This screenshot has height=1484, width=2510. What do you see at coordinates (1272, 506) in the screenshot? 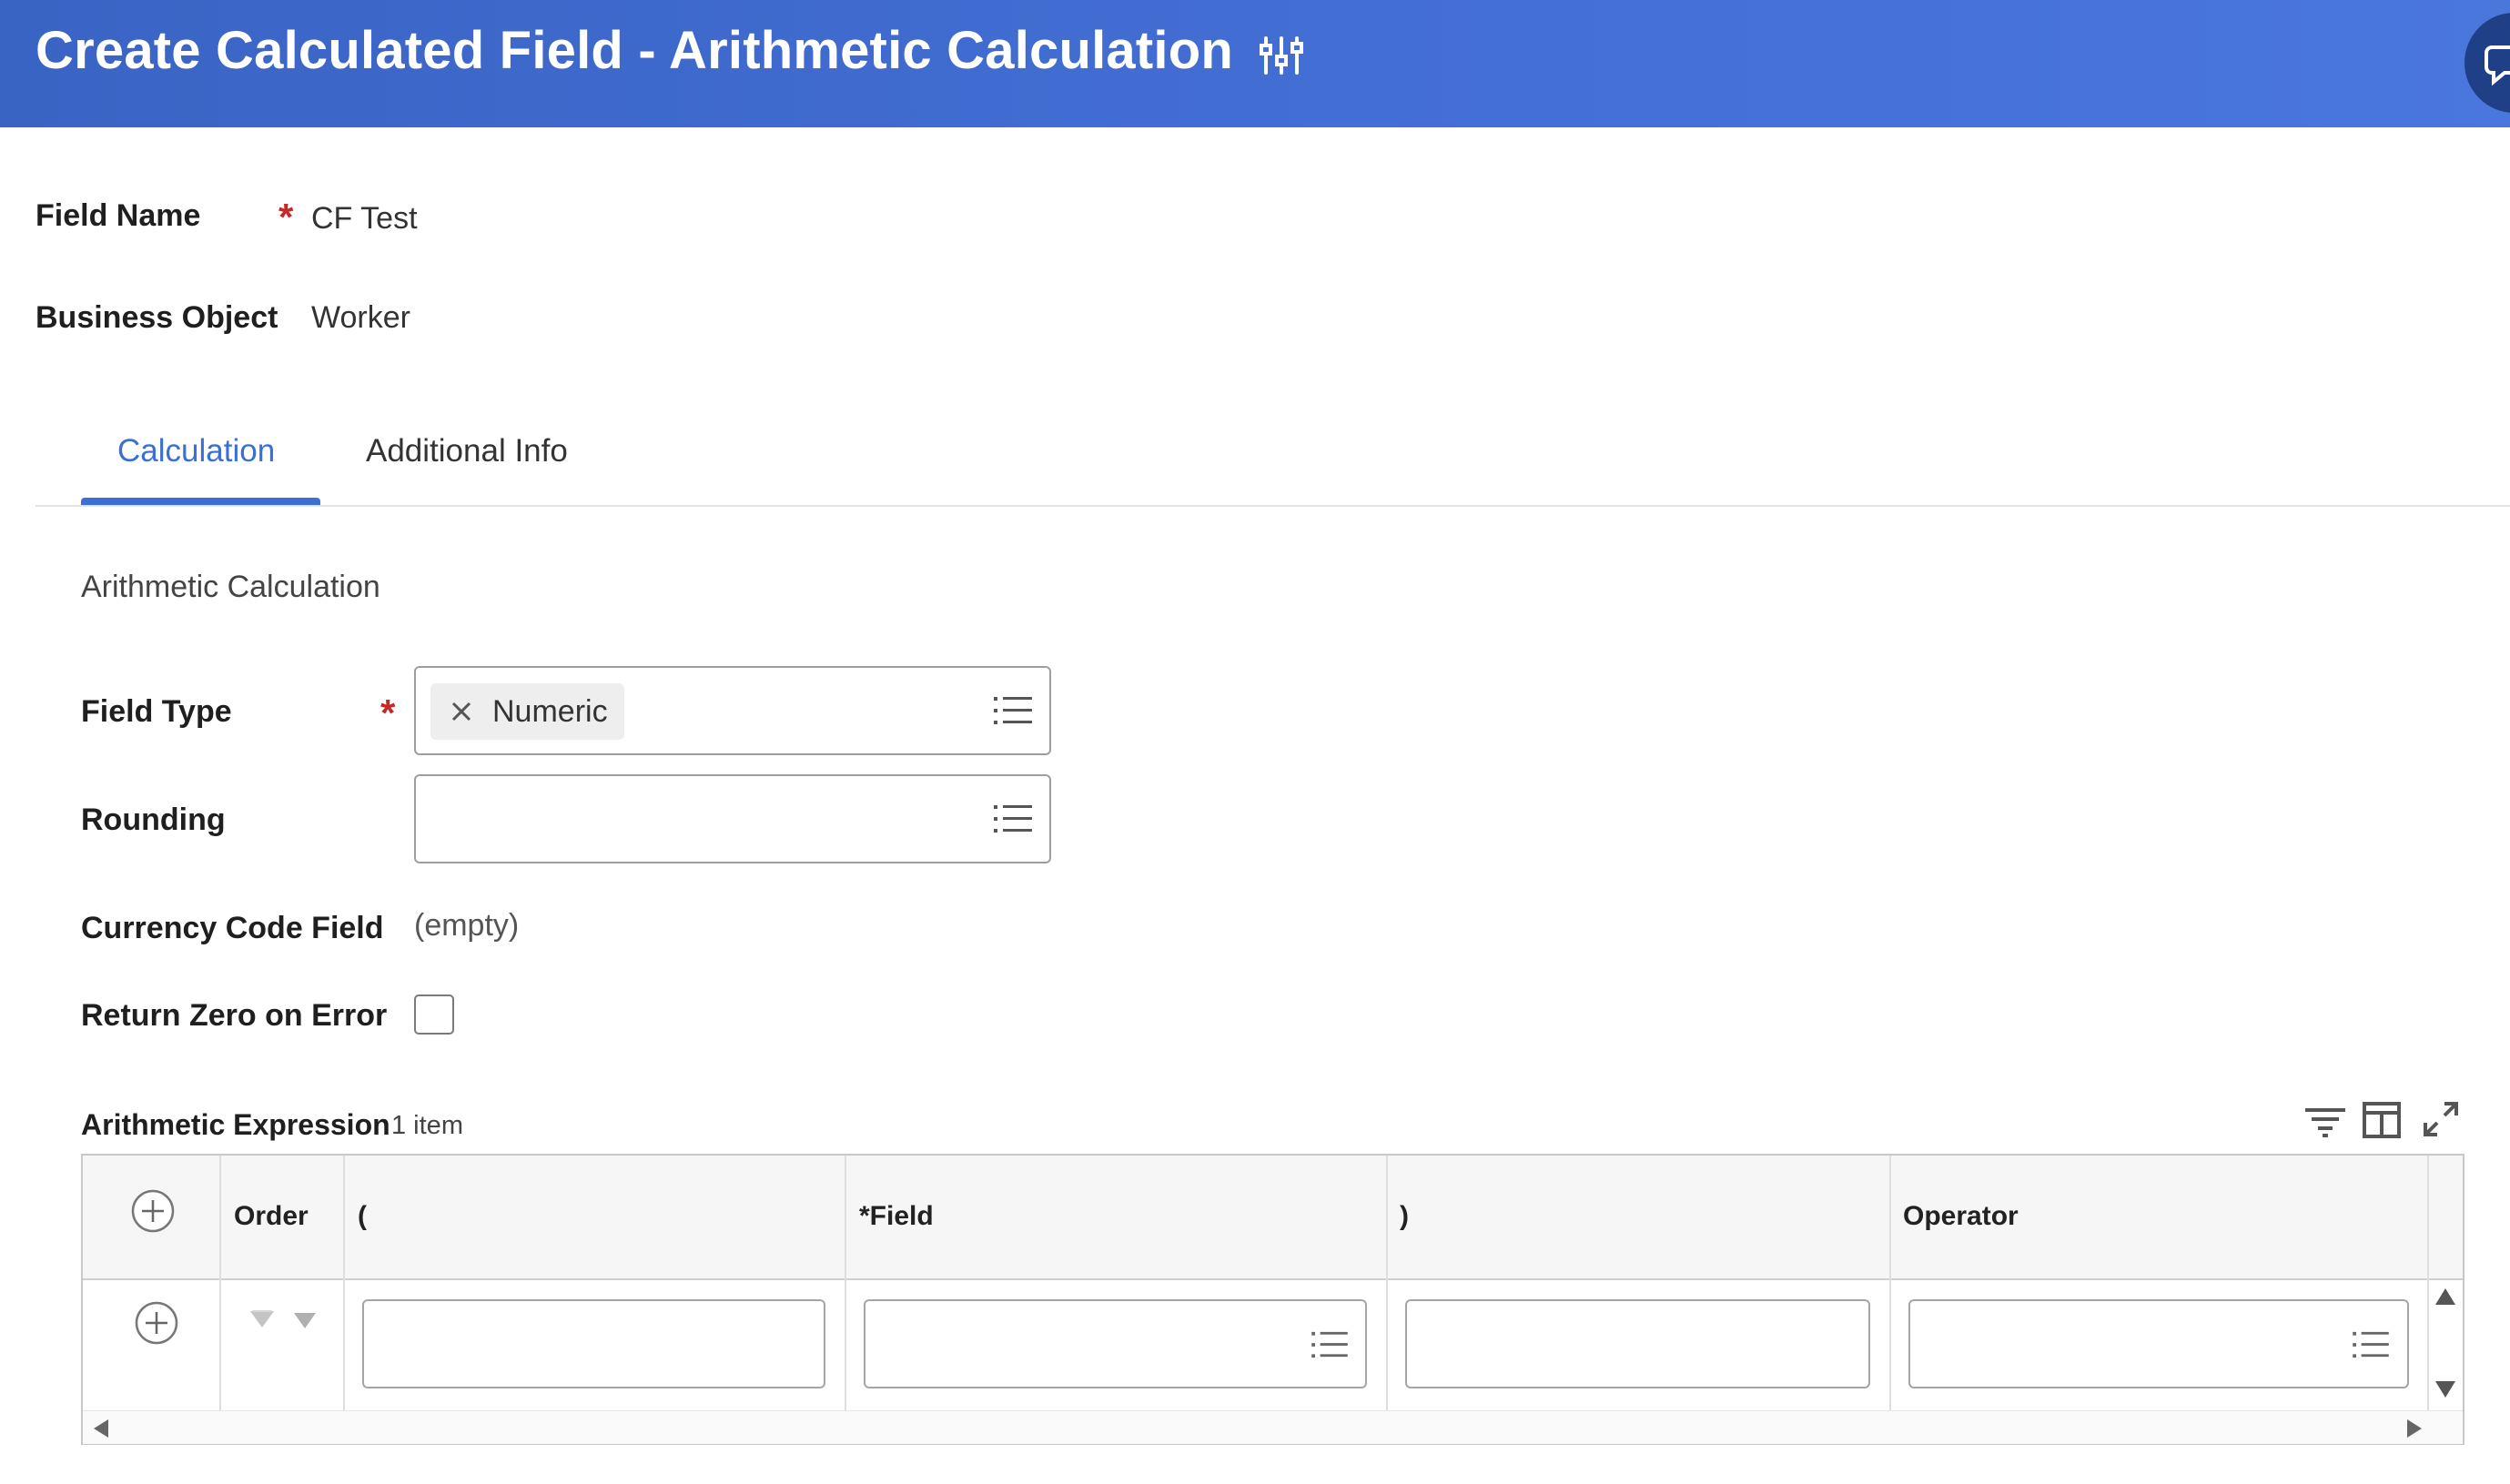
I see `tab-divider` at bounding box center [1272, 506].